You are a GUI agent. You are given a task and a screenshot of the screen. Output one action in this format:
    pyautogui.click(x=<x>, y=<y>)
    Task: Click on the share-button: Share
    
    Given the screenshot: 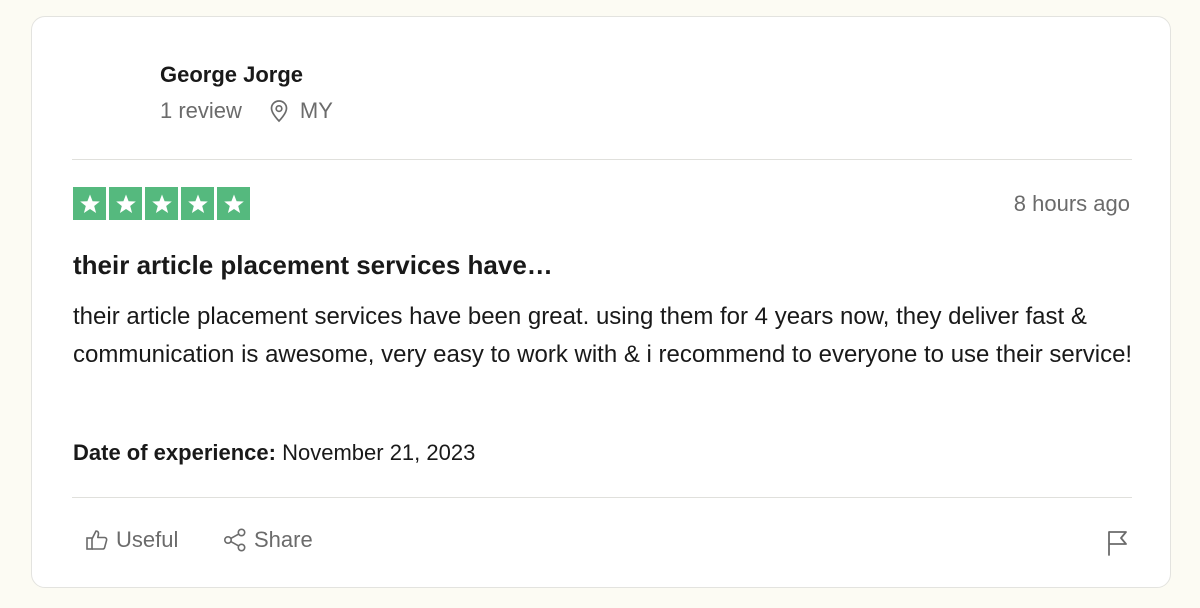 What is the action you would take?
    pyautogui.click(x=267, y=540)
    